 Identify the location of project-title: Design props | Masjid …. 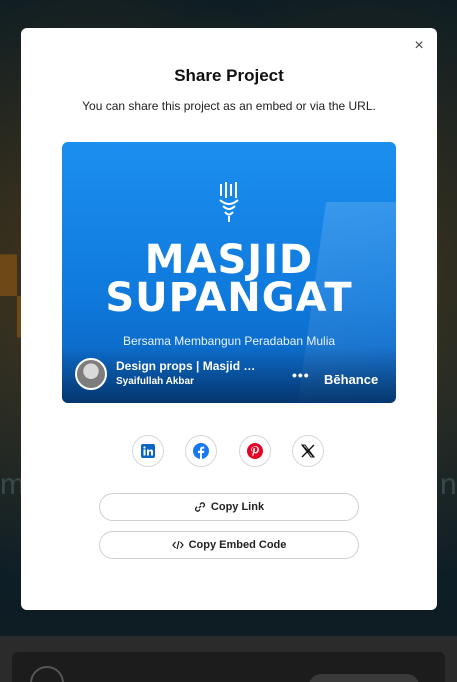
(201, 366).